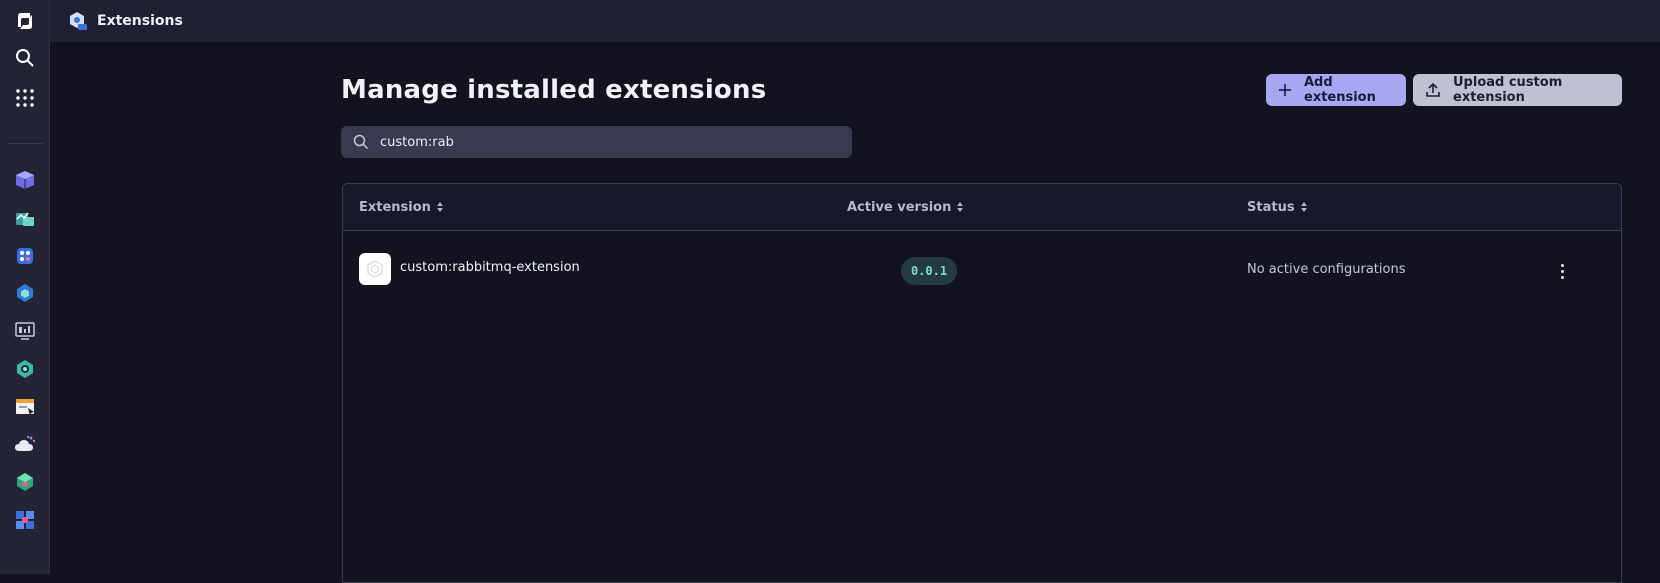 This screenshot has width=1660, height=583. Describe the element at coordinates (600, 142) in the screenshot. I see `search-input` at that location.